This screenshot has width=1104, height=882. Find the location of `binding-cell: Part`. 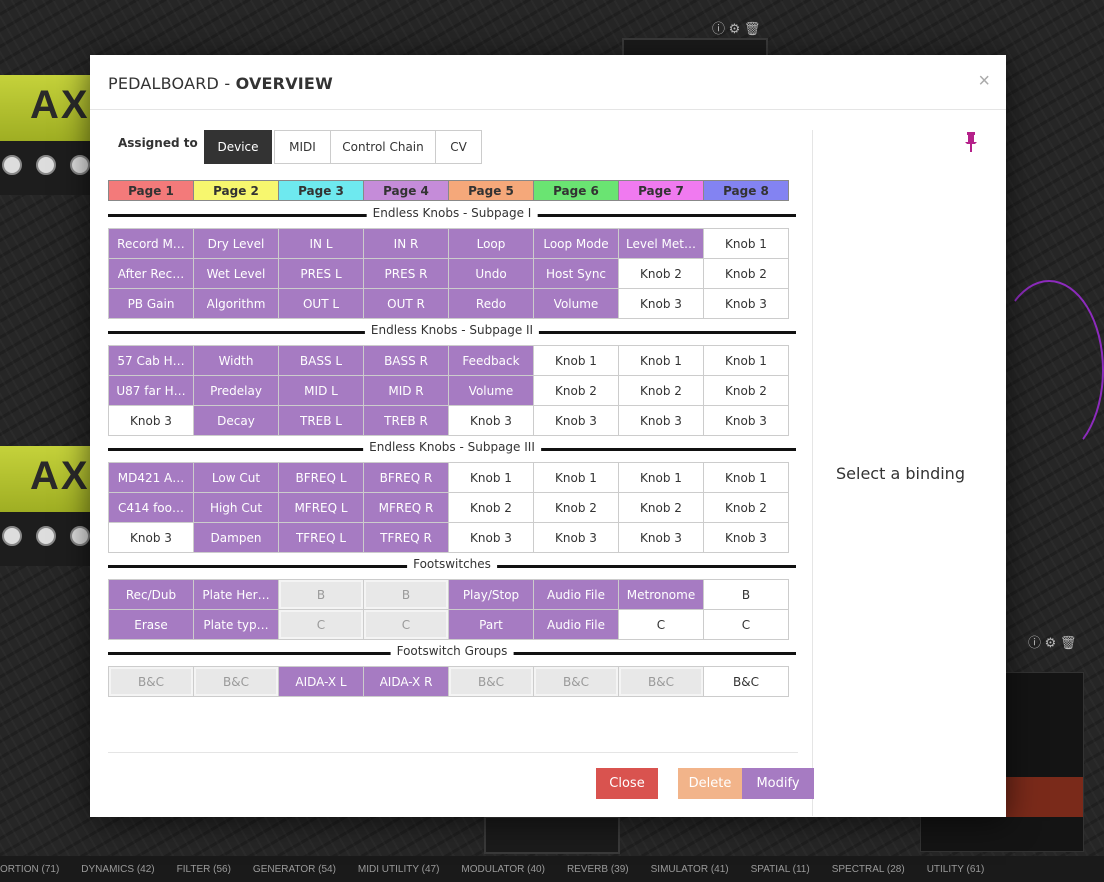

binding-cell: Part is located at coordinates (491, 624).